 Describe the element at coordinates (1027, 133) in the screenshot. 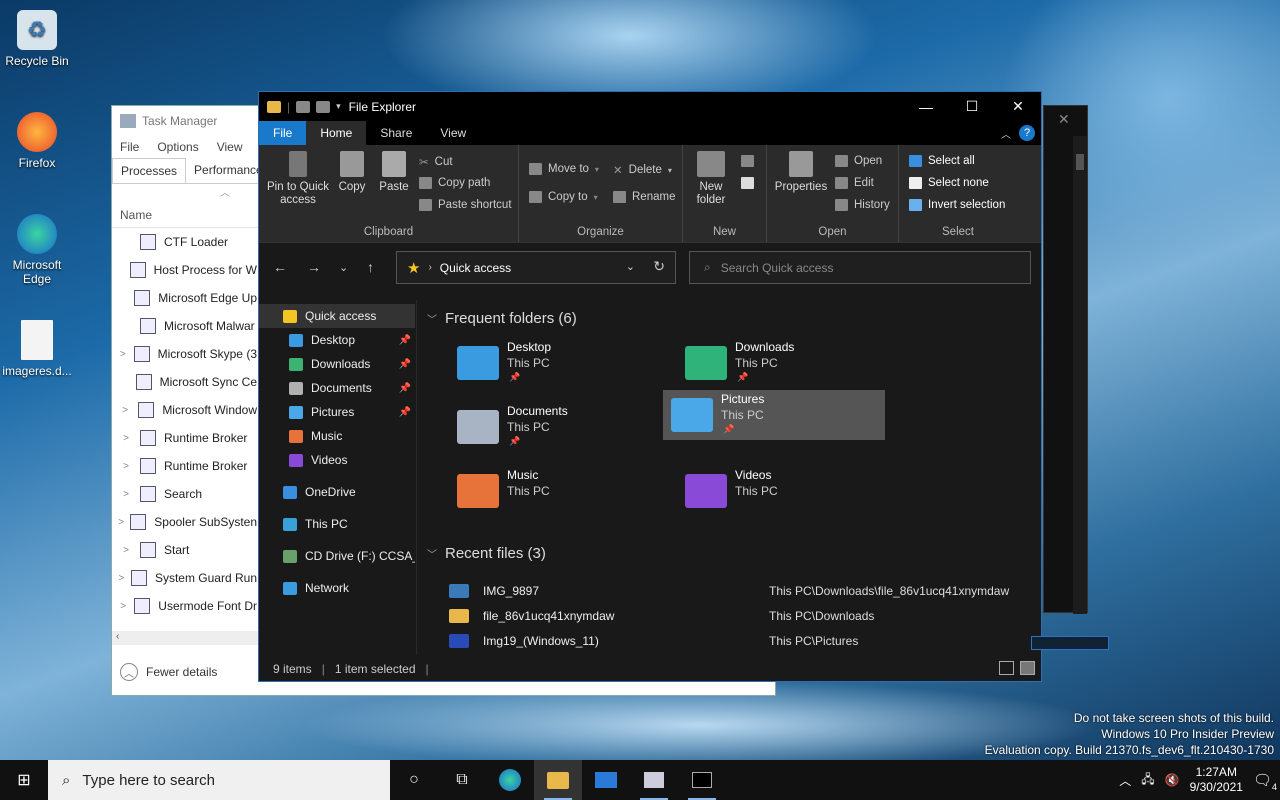

I see `help-icon: ?` at that location.